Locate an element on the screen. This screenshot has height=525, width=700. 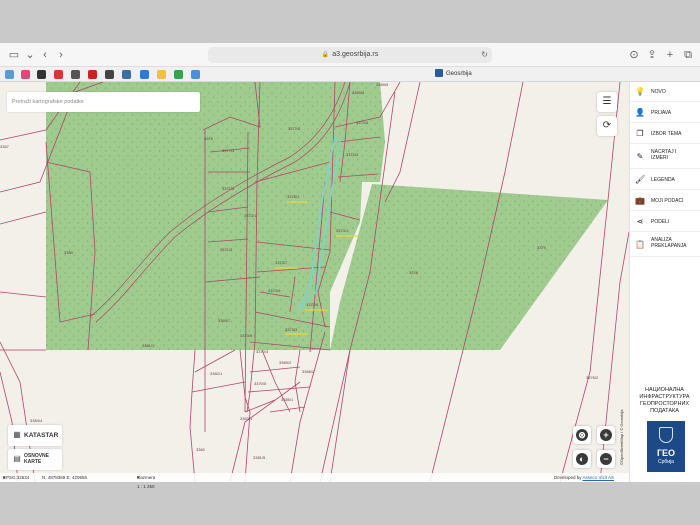
parcel-label: 3385/1 is located at coordinates (287, 399).